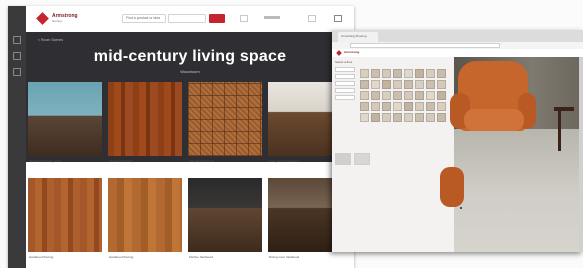 The width and height of the screenshot is (583, 268). Describe the element at coordinates (244, 18) in the screenshot. I see `compare-icon` at that location.